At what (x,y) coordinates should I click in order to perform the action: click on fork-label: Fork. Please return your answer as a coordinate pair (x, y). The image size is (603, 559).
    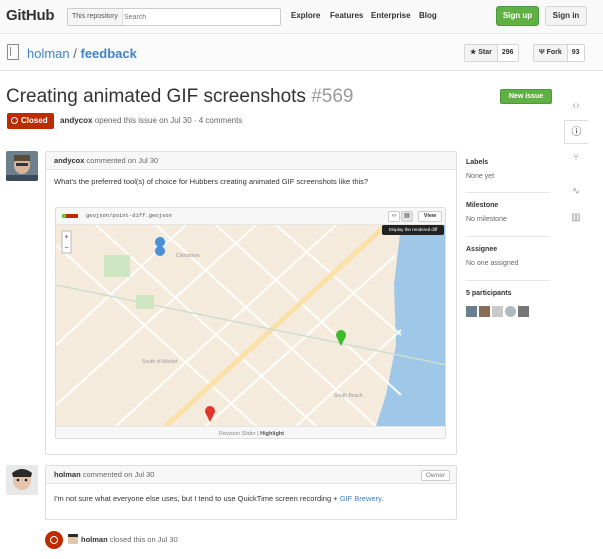
    Looking at the image, I should click on (554, 52).